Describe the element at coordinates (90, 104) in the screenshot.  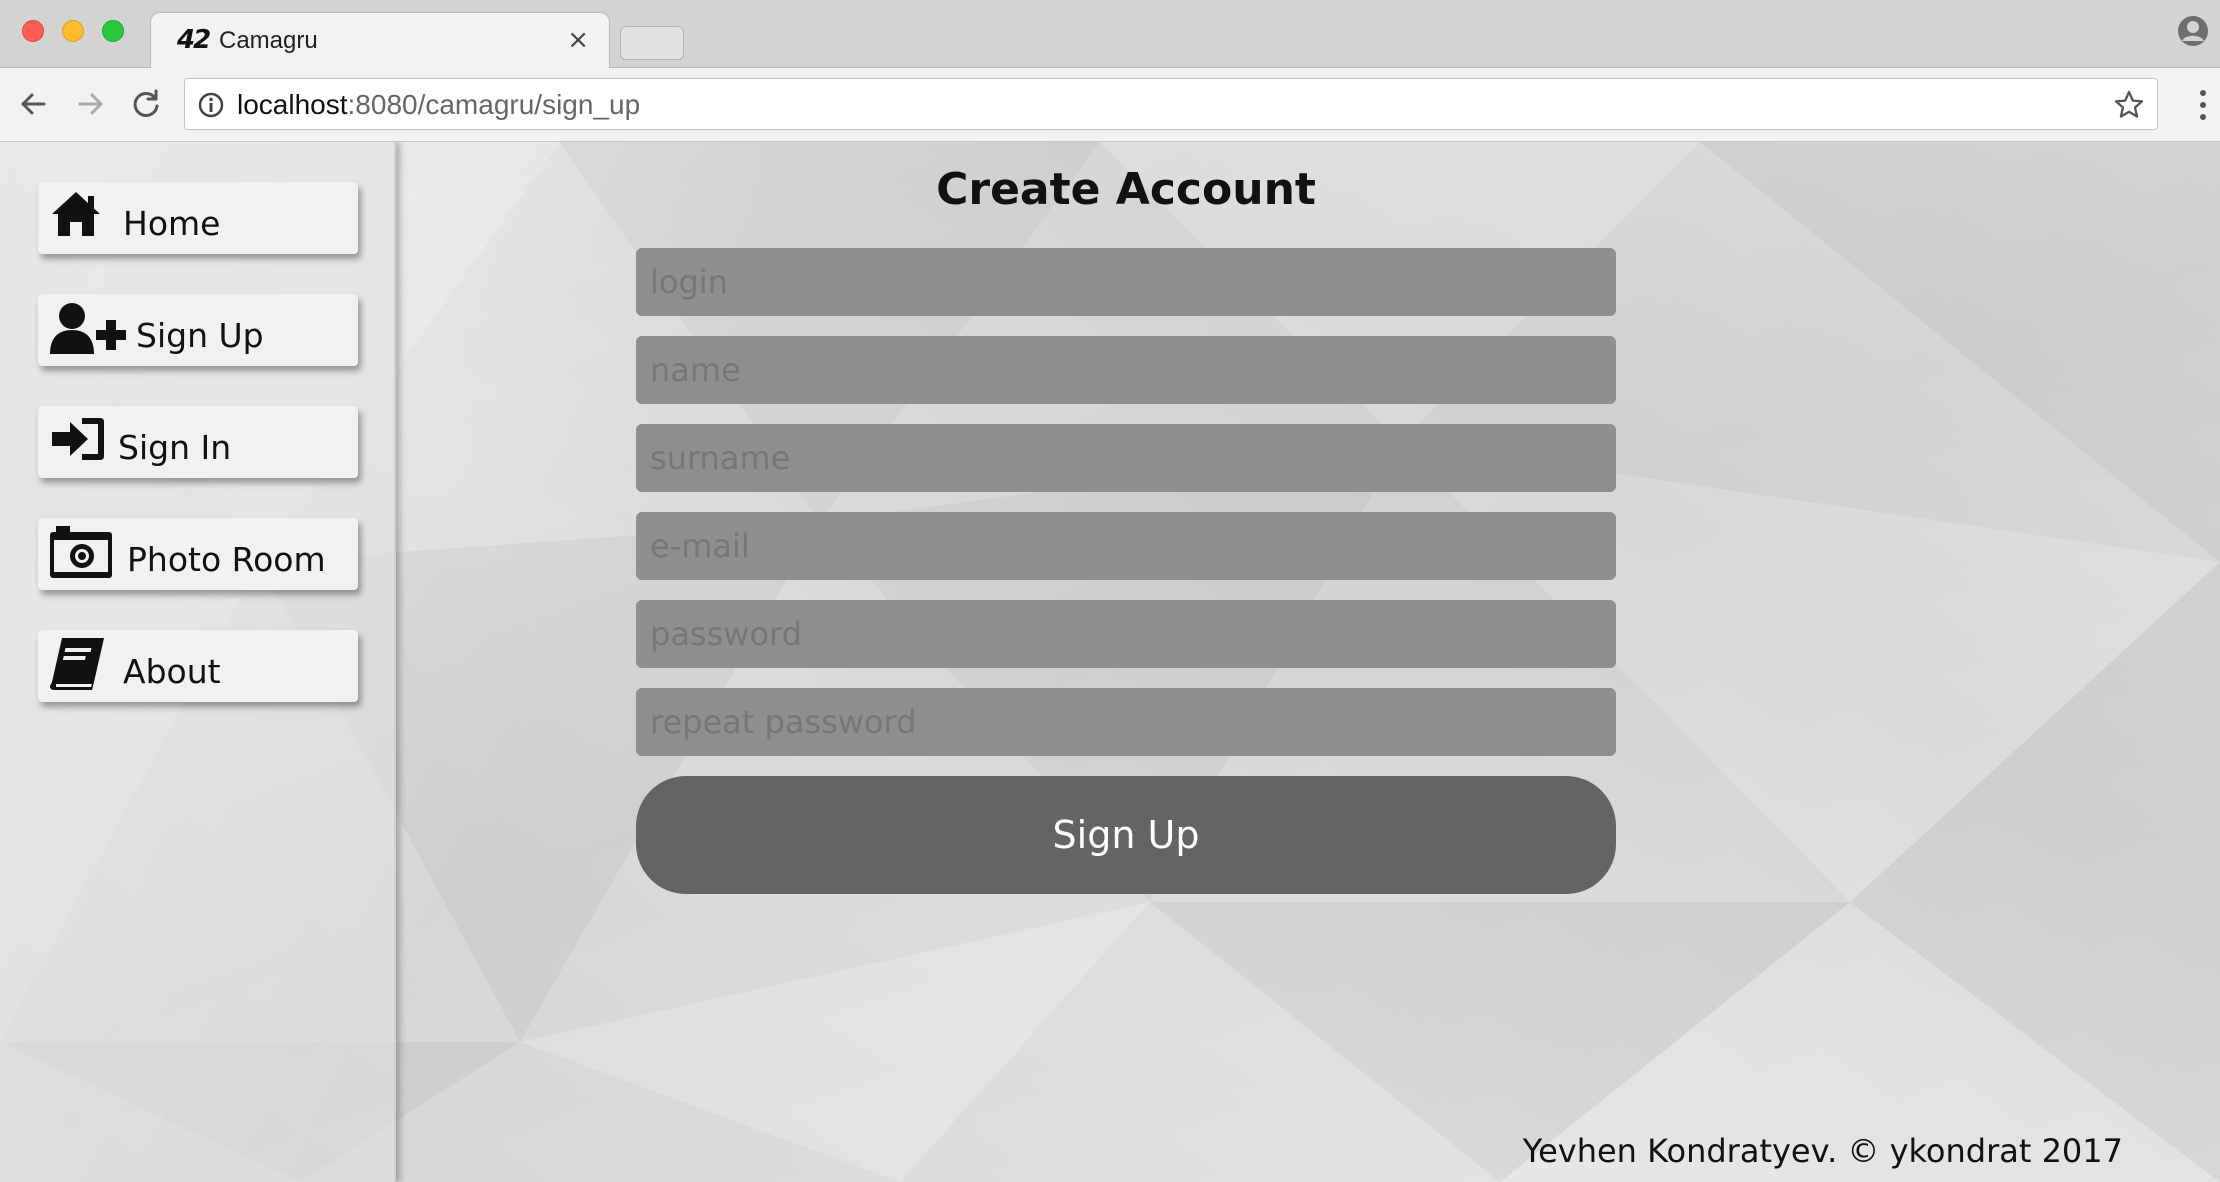
I see `forward-arrow-icon` at that location.